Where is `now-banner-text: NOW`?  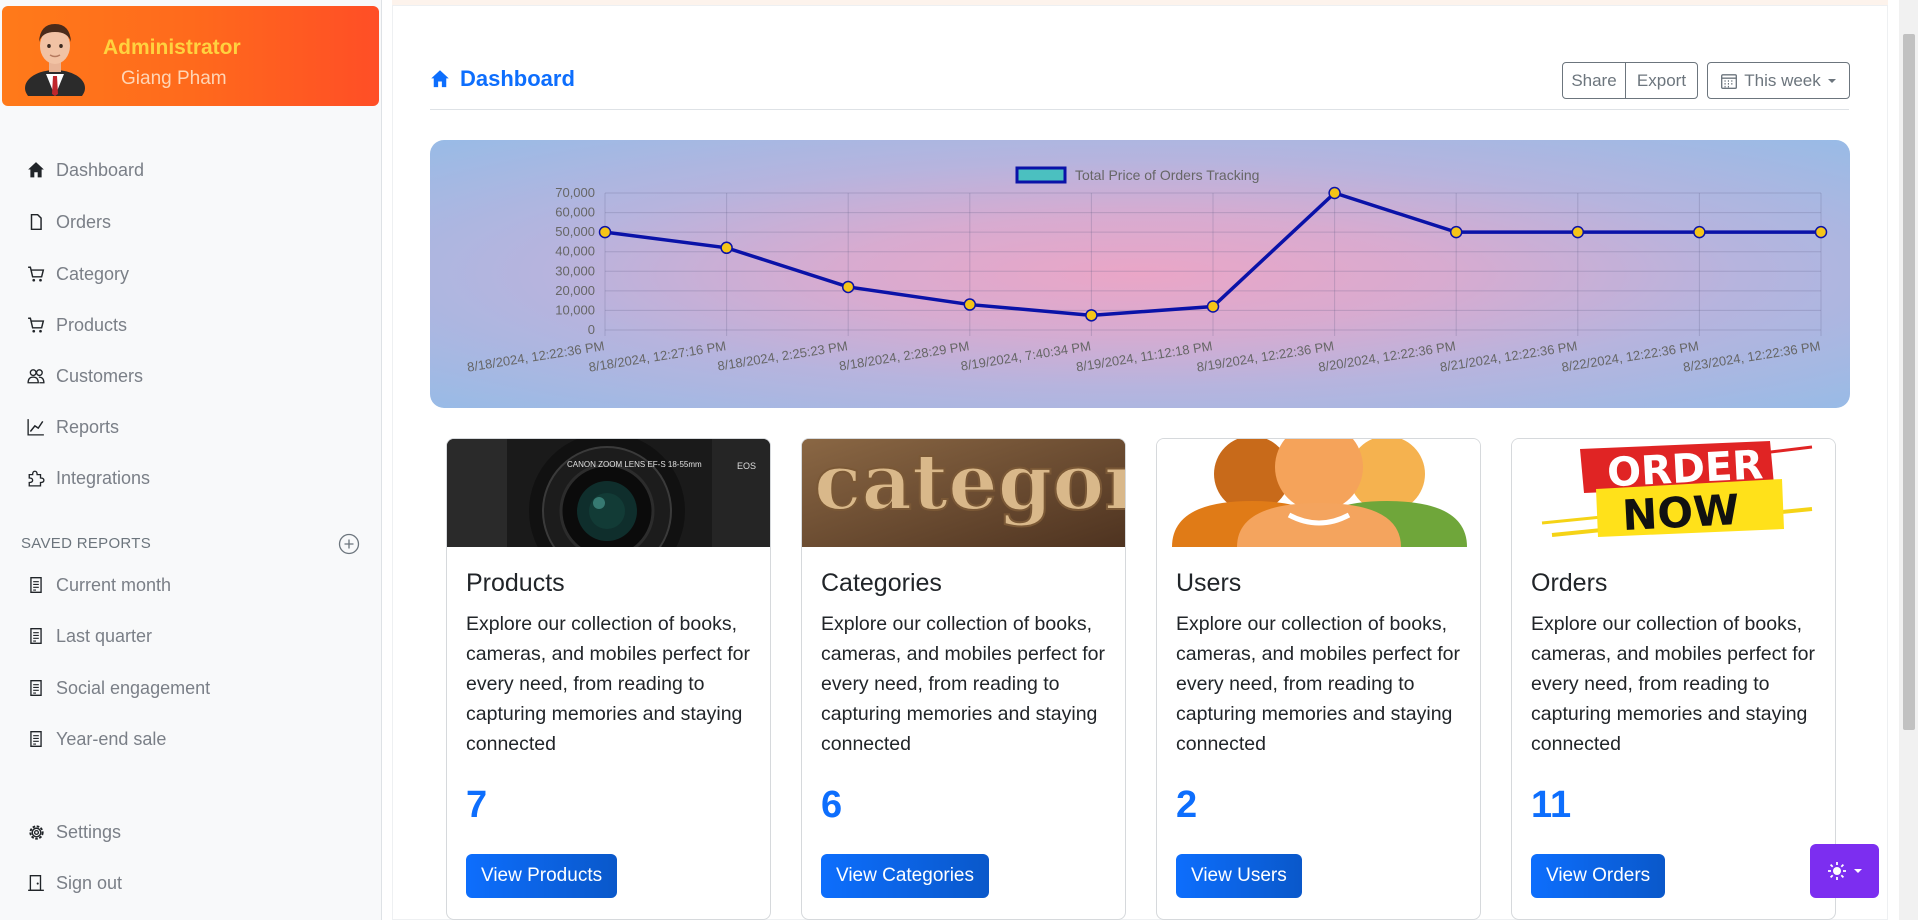
now-banner-text: NOW is located at coordinates (1681, 512).